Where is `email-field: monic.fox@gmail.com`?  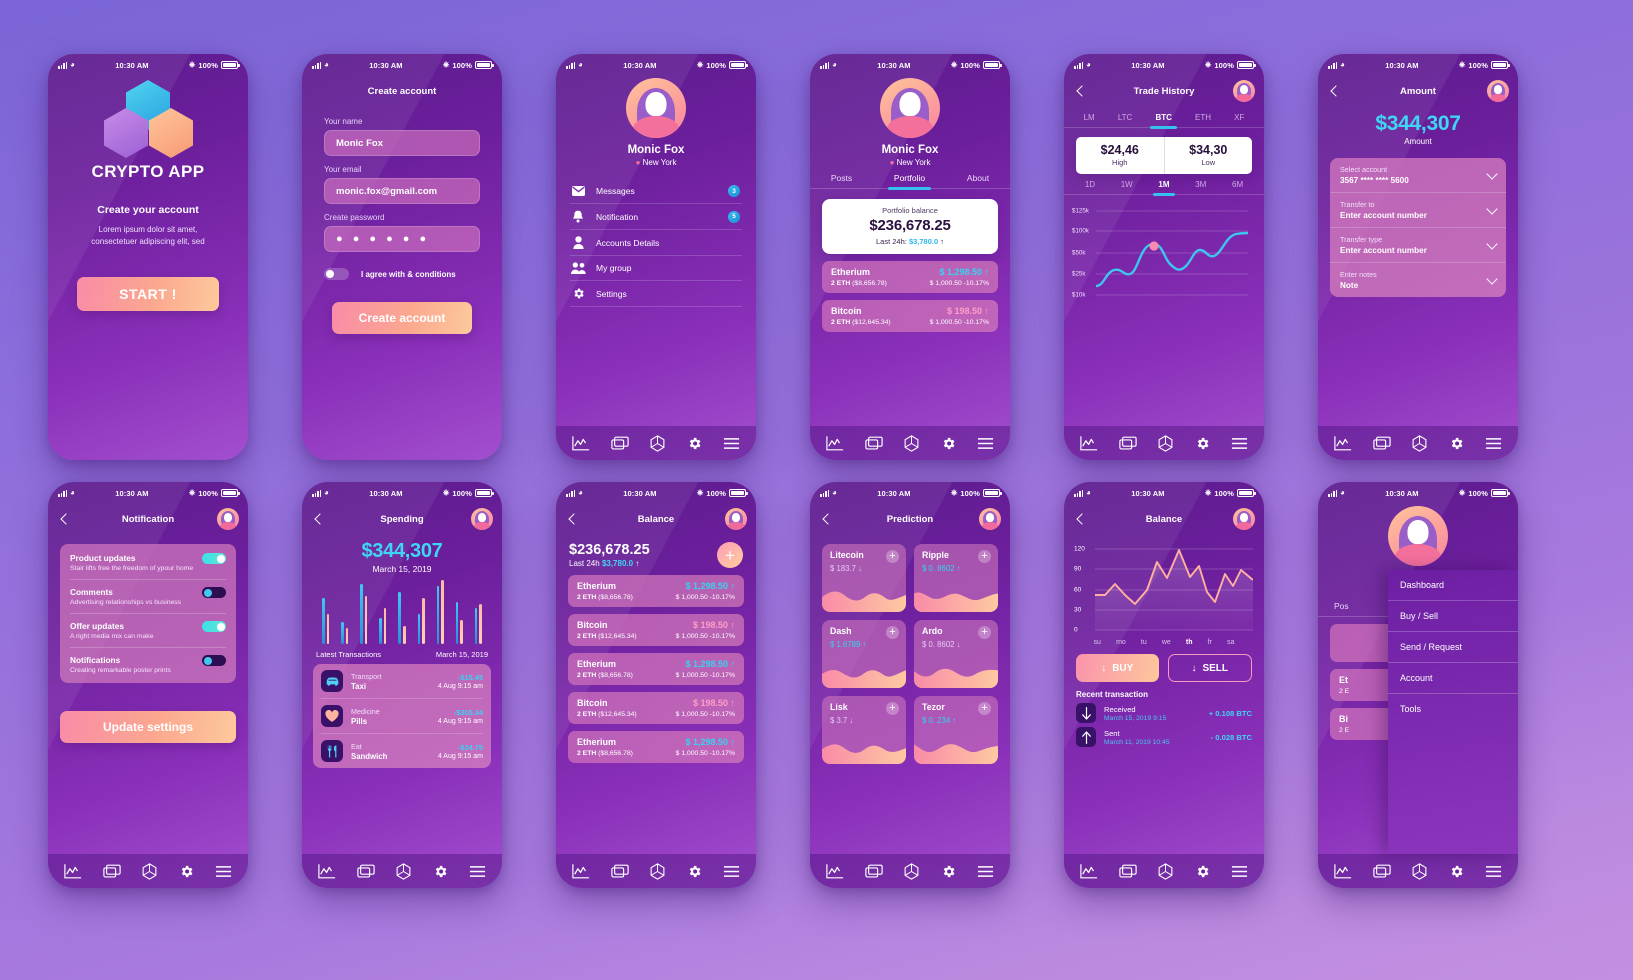
email-field: monic.fox@gmail.com is located at coordinates (402, 191).